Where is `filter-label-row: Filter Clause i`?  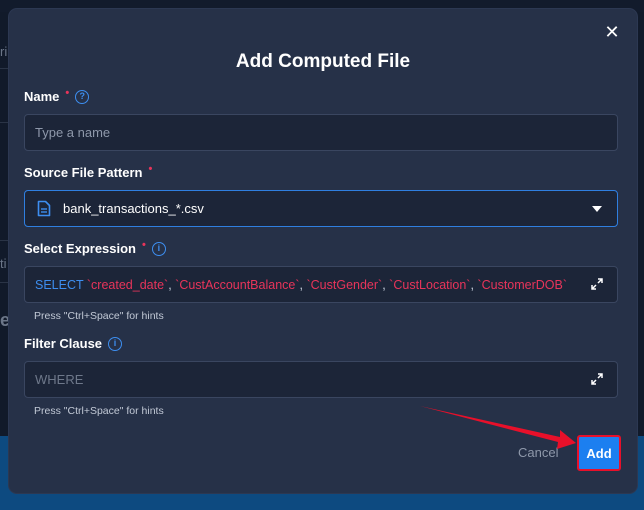 filter-label-row: Filter Clause i is located at coordinates (73, 343).